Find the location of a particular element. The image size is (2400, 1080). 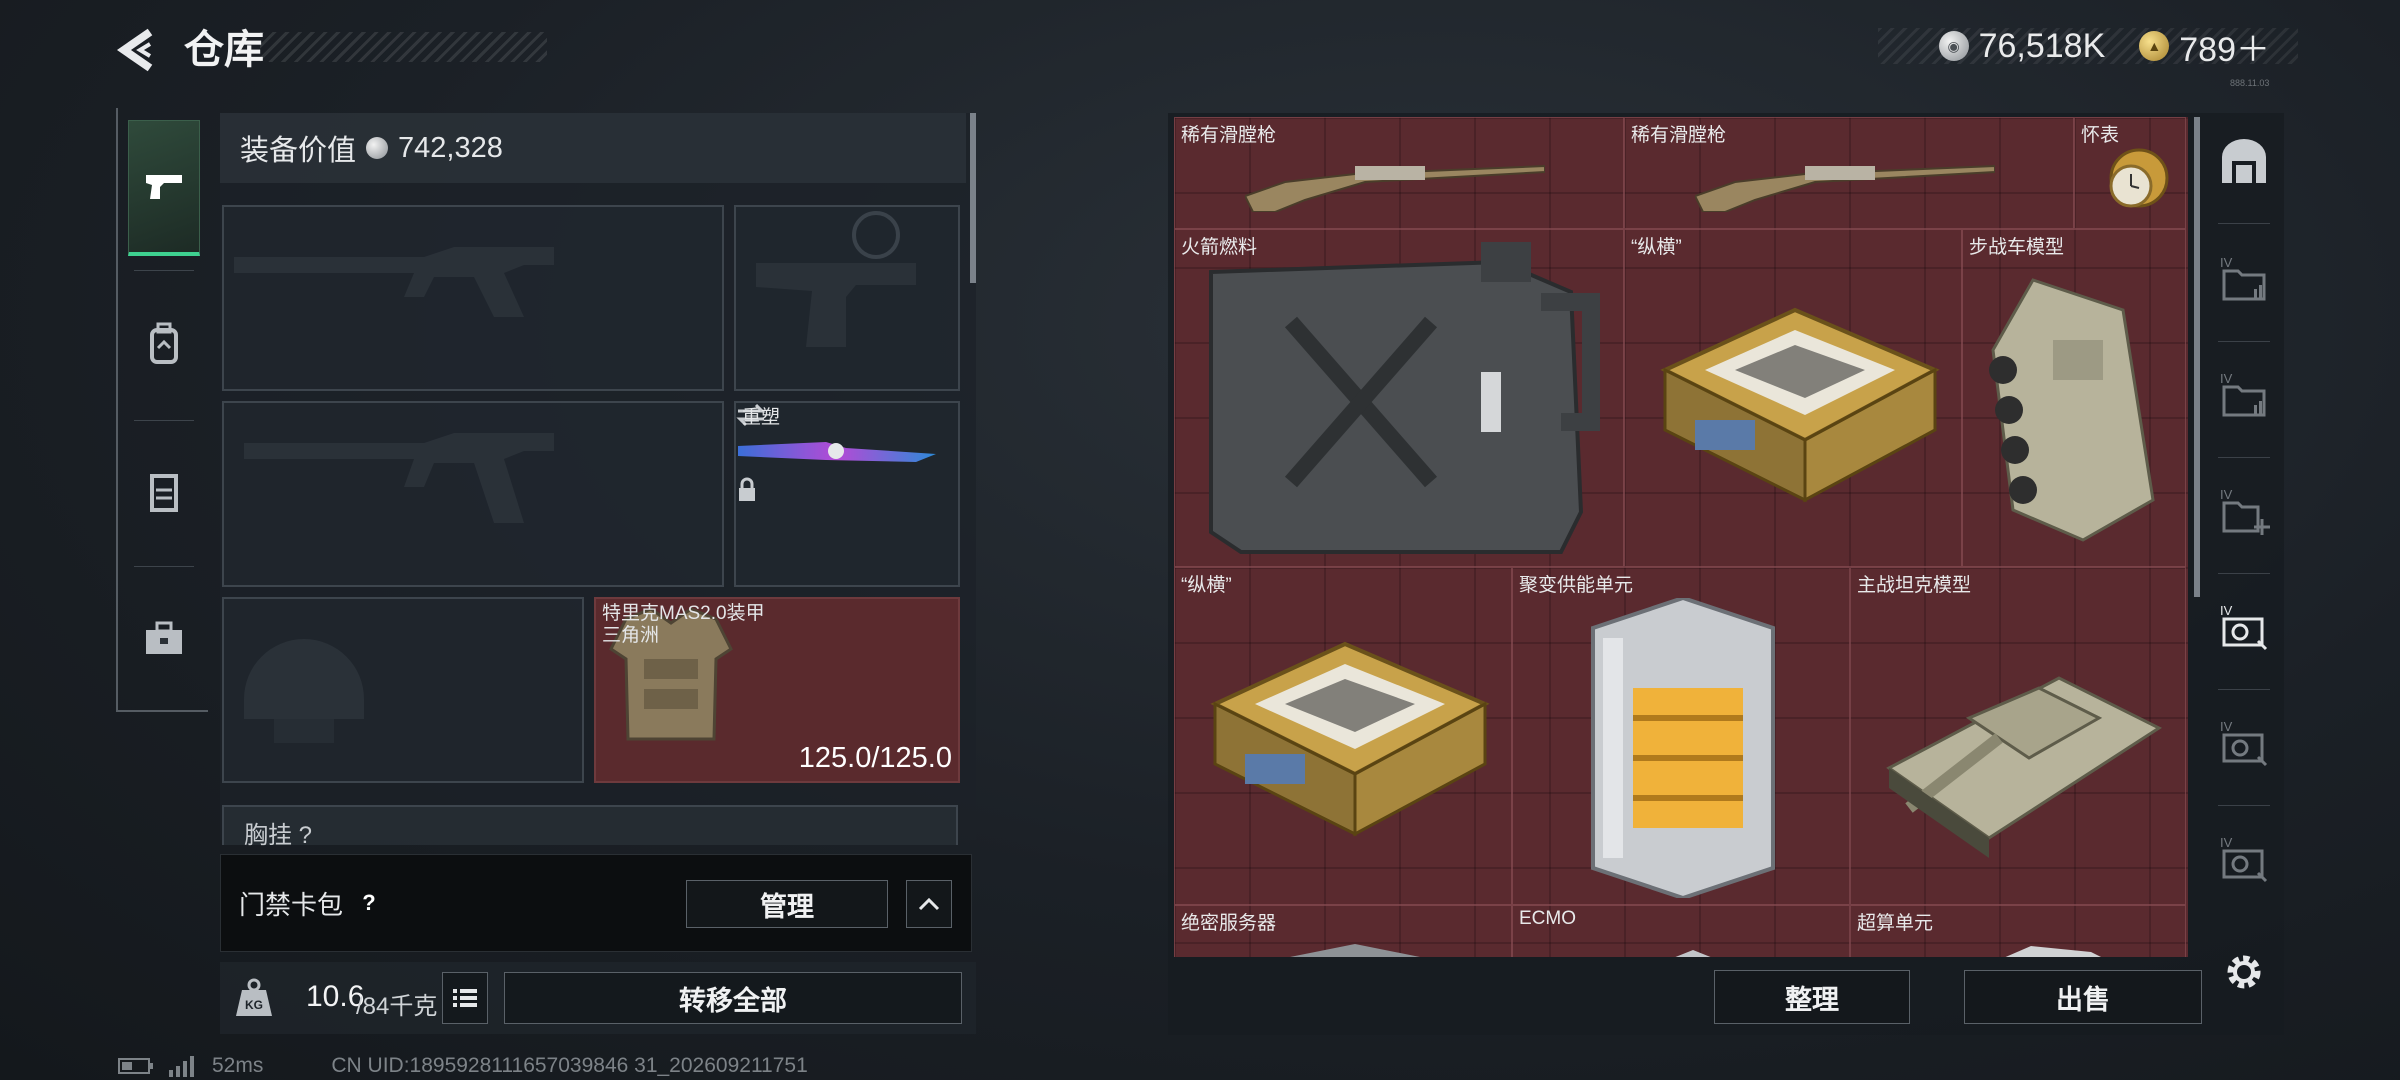

item-label: “纵横” is located at coordinates (1206, 585).